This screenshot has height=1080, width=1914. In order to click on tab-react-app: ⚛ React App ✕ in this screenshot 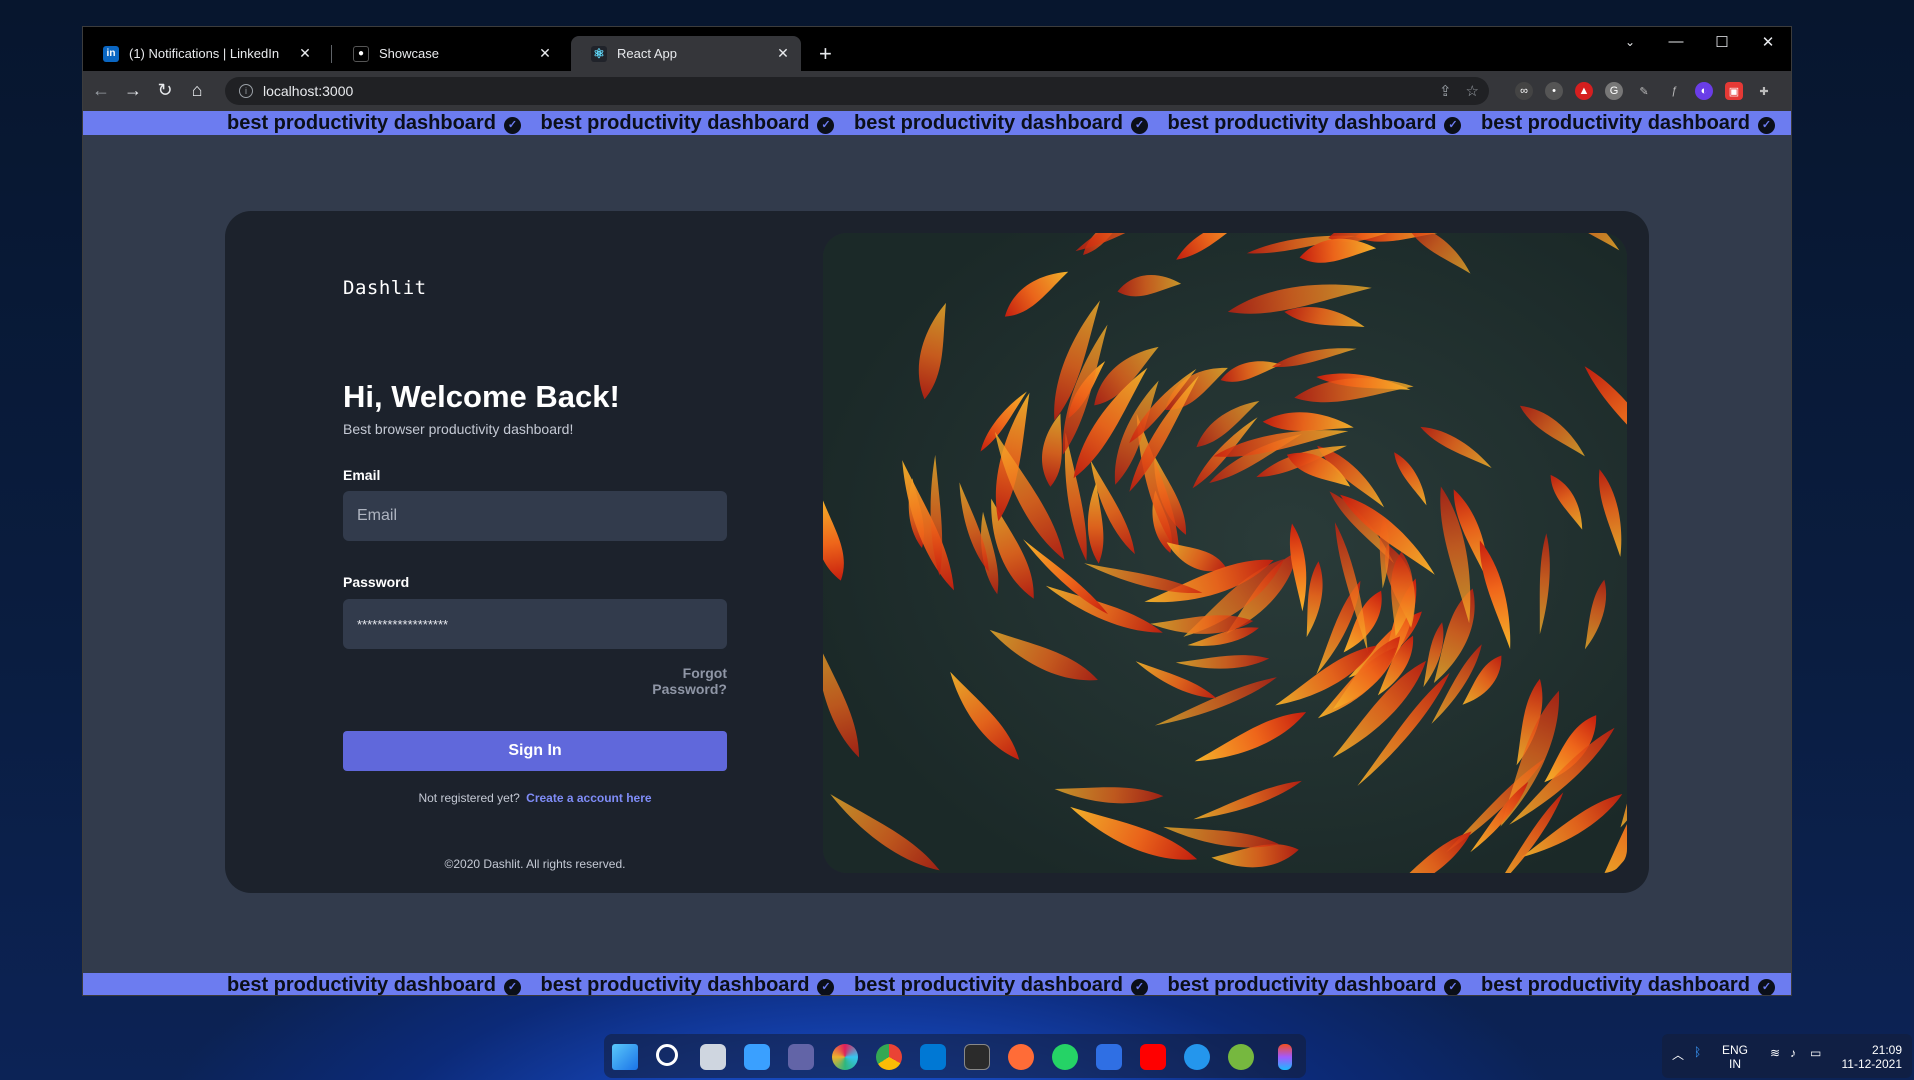, I will do `click(686, 53)`.